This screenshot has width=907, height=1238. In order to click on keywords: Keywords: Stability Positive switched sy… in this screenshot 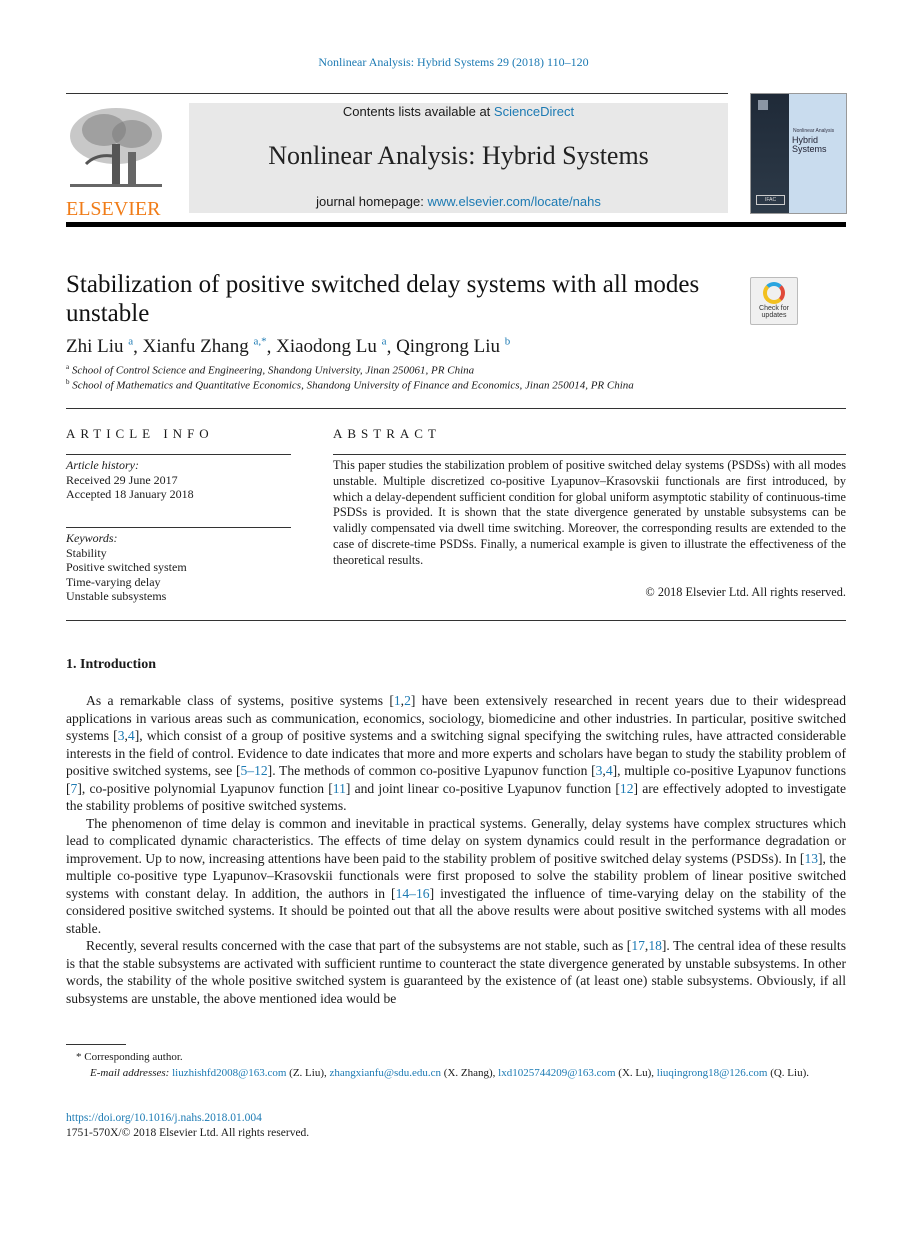, I will do `click(126, 567)`.